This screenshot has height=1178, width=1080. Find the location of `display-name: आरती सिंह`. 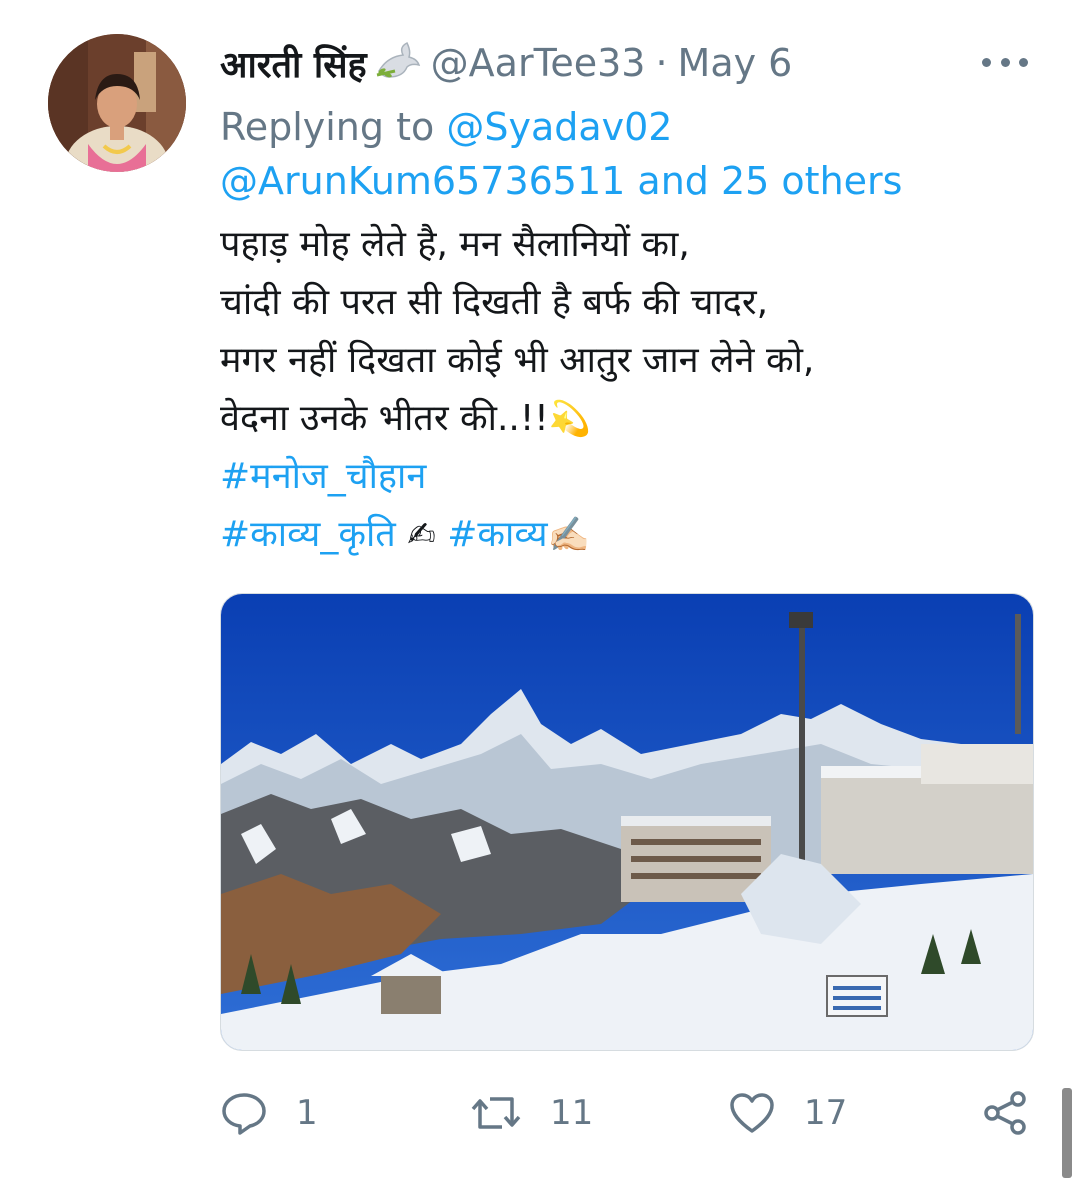

display-name: आरती सिंह is located at coordinates (293, 63).